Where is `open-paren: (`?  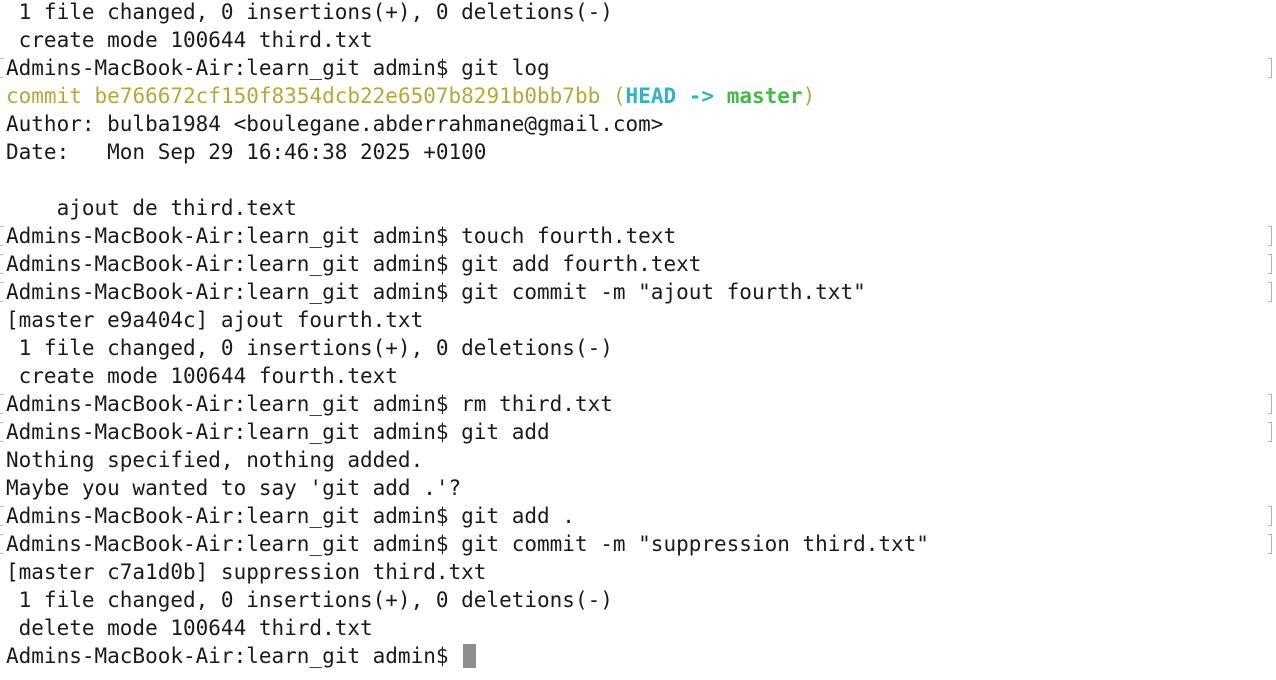 open-paren: ( is located at coordinates (613, 96).